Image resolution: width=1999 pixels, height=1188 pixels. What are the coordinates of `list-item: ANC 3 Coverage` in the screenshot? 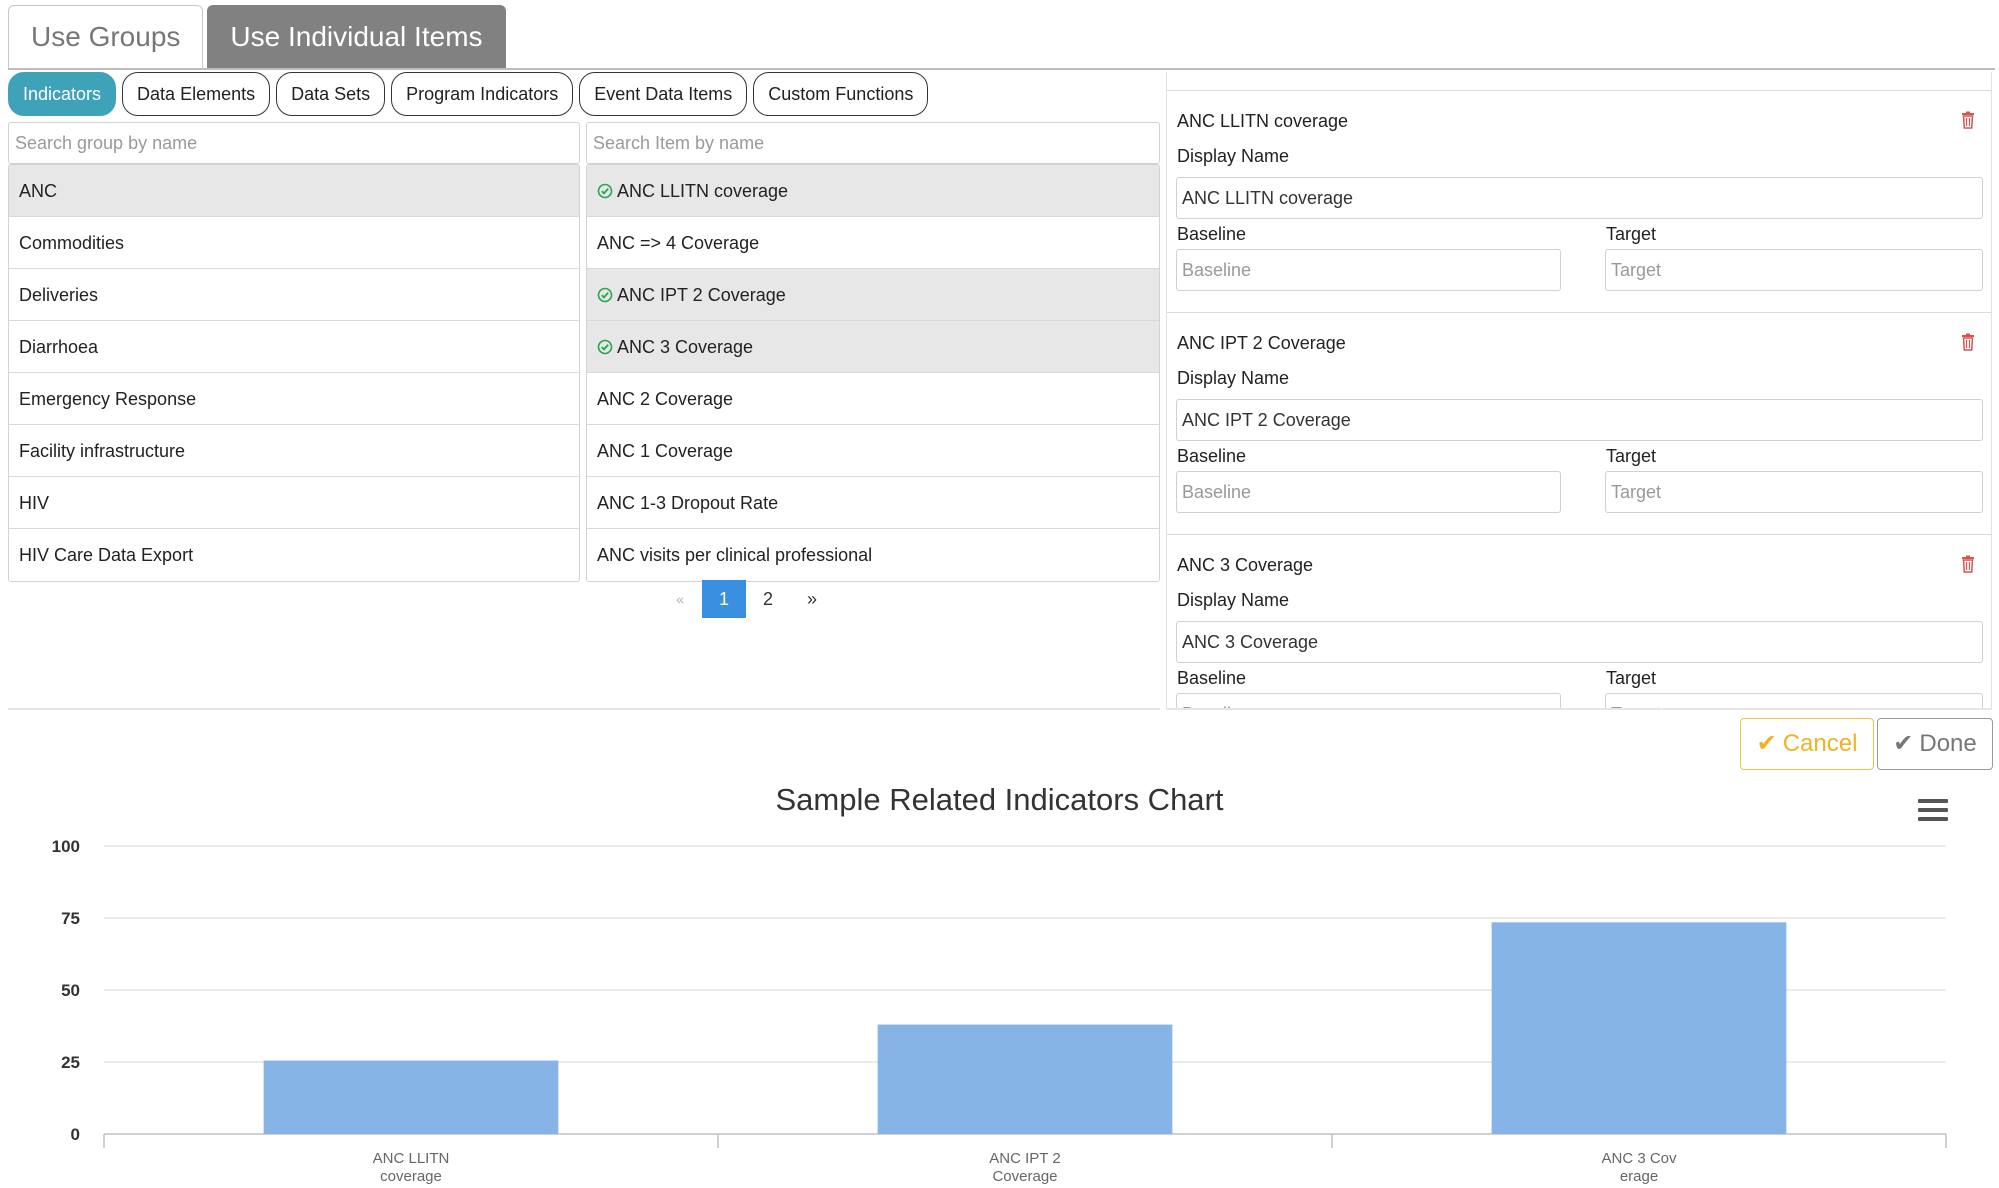 It's located at (873, 347).